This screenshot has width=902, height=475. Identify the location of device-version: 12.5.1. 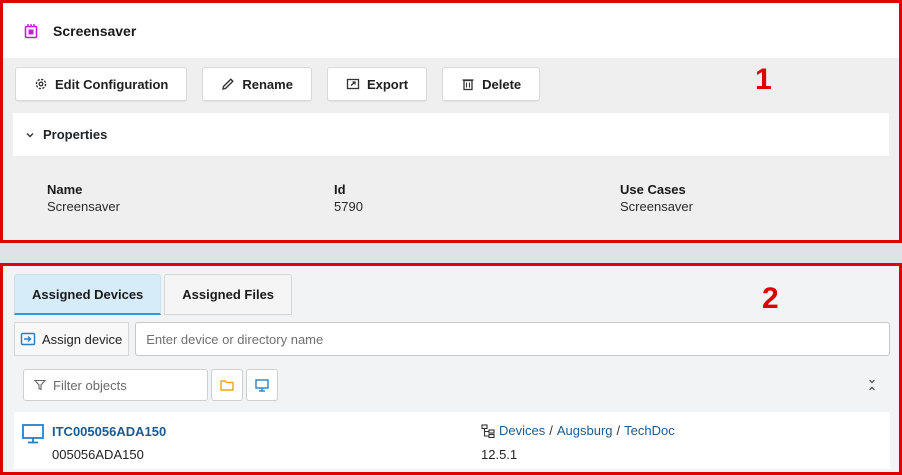
(499, 454).